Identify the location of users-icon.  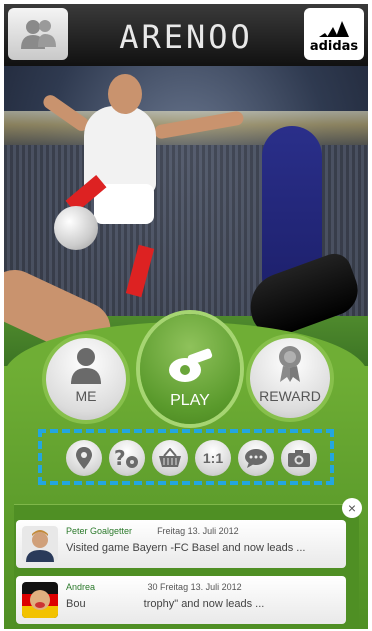
(38, 34).